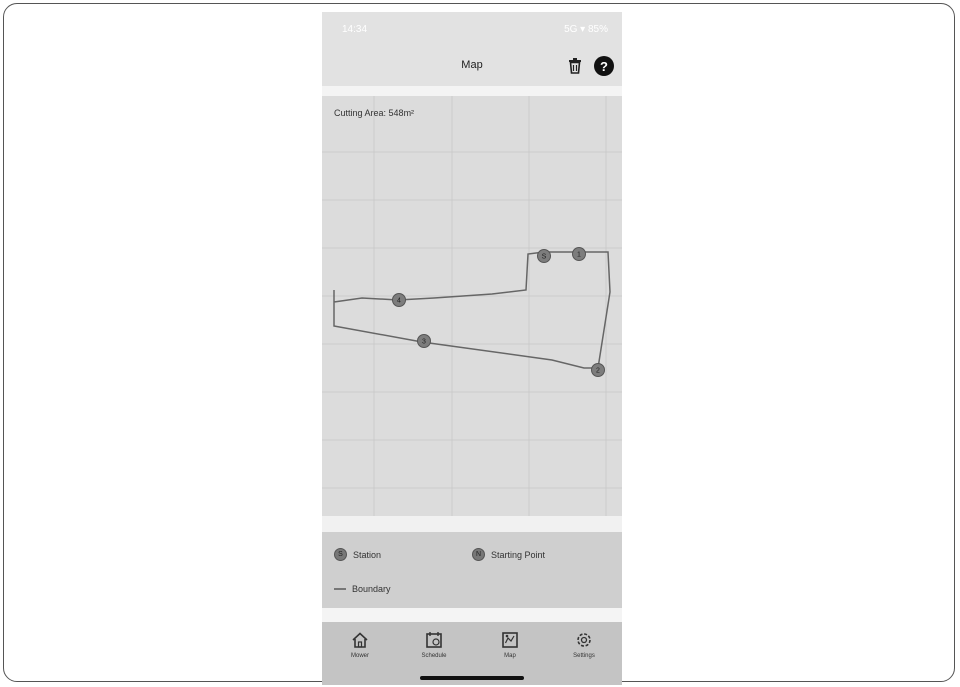  Describe the element at coordinates (340, 589) in the screenshot. I see `boundary-line-icon` at that location.